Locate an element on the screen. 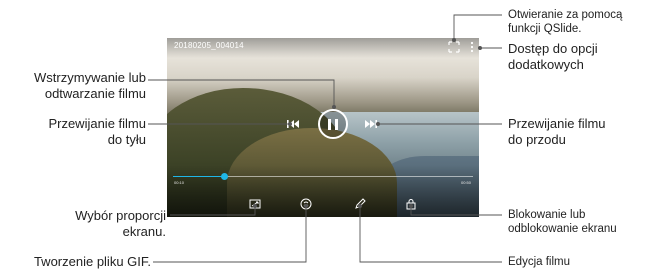 This screenshot has height=270, width=646. label-text: Otwieranie za pomocą funkcji QSlide. is located at coordinates (565, 22).